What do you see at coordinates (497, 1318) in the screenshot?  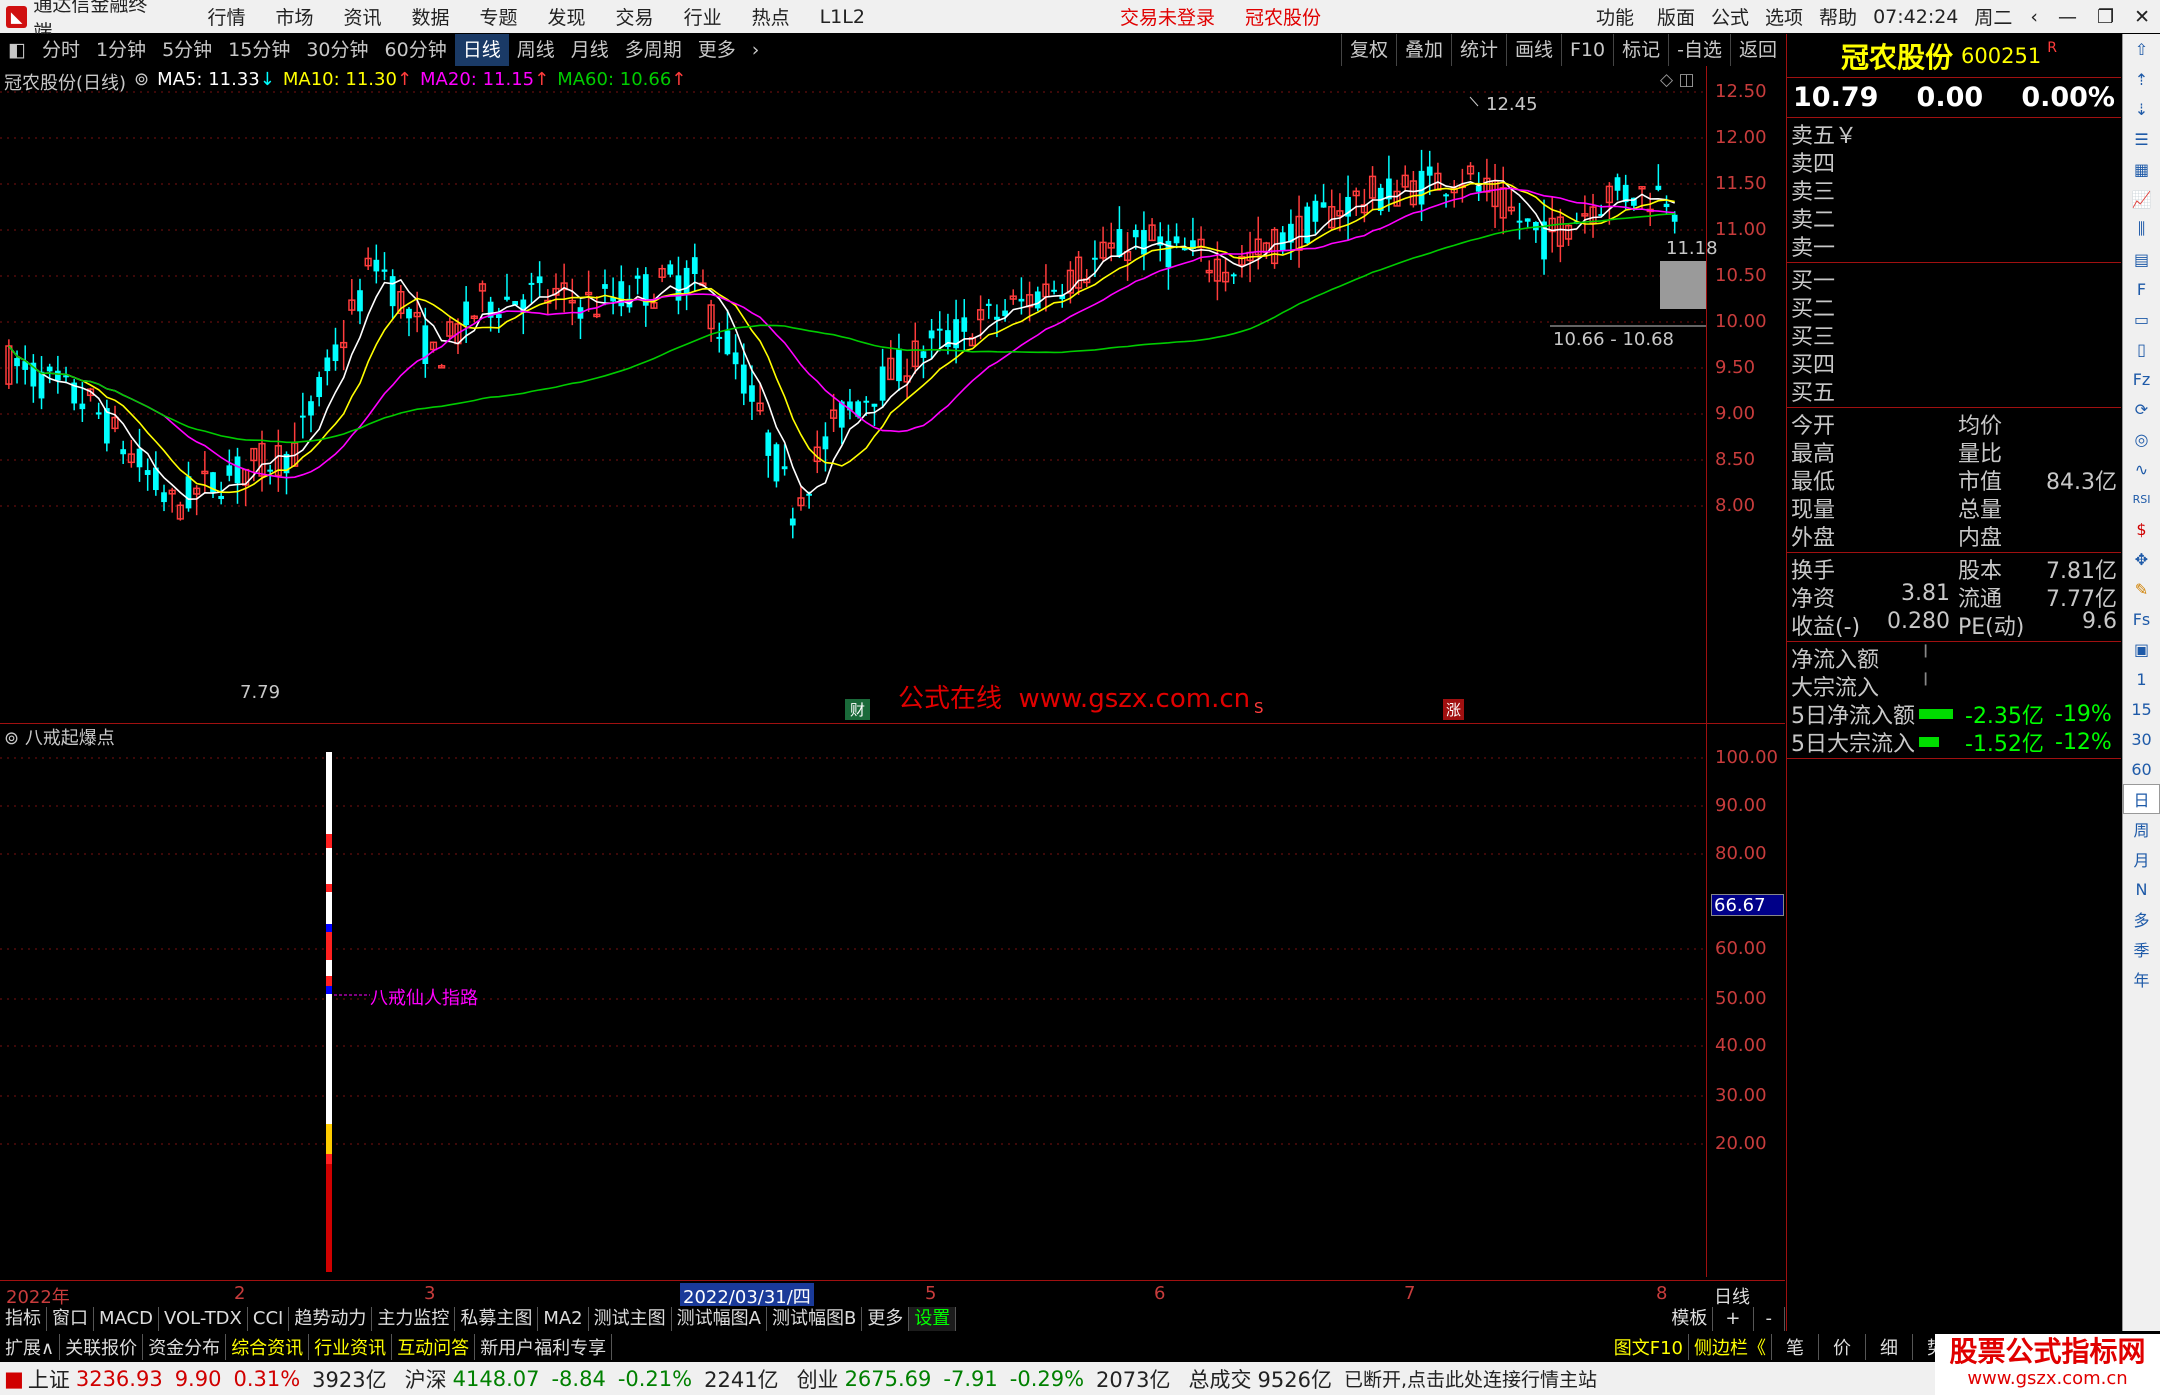 I see `tab-simu: 私募主图` at bounding box center [497, 1318].